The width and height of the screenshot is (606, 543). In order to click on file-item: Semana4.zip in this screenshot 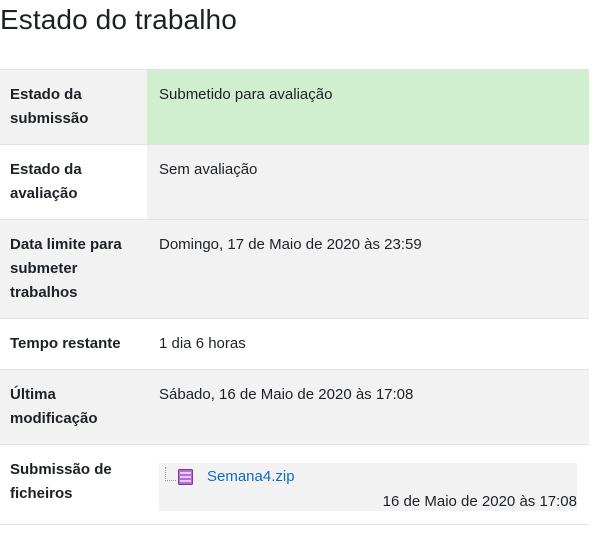, I will do `click(371, 477)`.